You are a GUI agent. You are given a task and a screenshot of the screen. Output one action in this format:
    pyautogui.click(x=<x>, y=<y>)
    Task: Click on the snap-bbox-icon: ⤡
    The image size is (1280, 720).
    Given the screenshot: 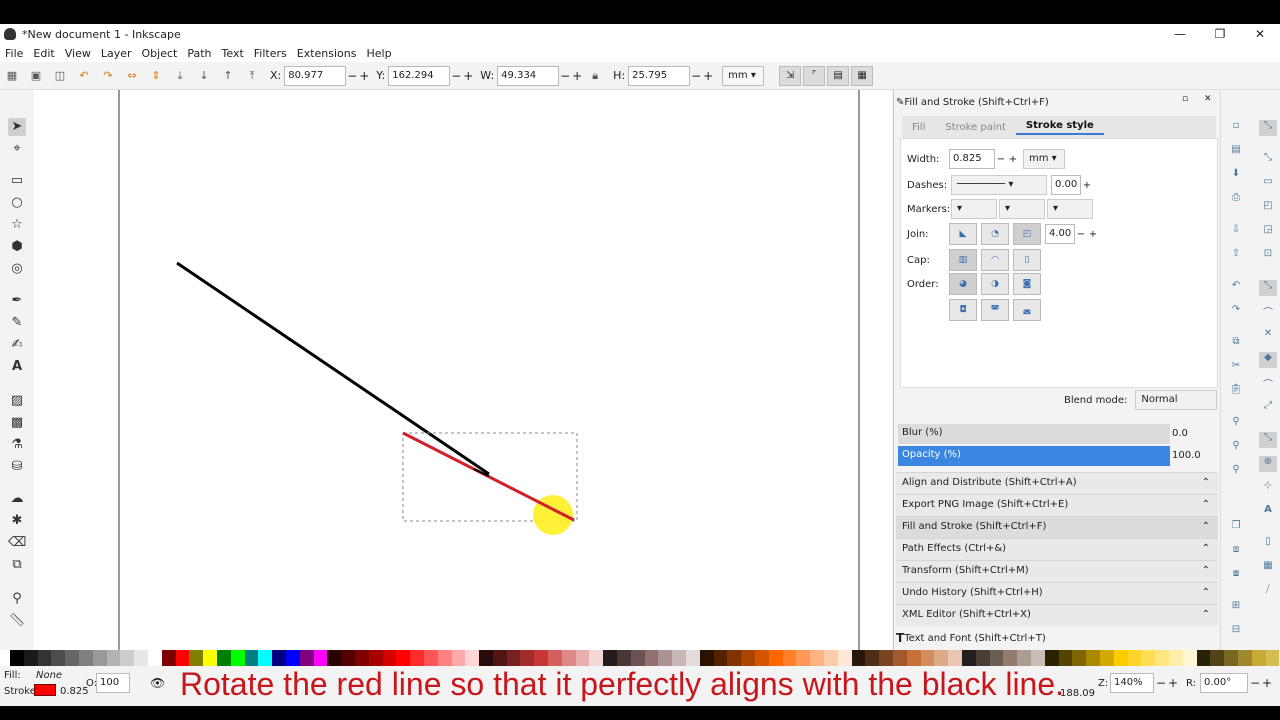 What is the action you would take?
    pyautogui.click(x=1268, y=160)
    